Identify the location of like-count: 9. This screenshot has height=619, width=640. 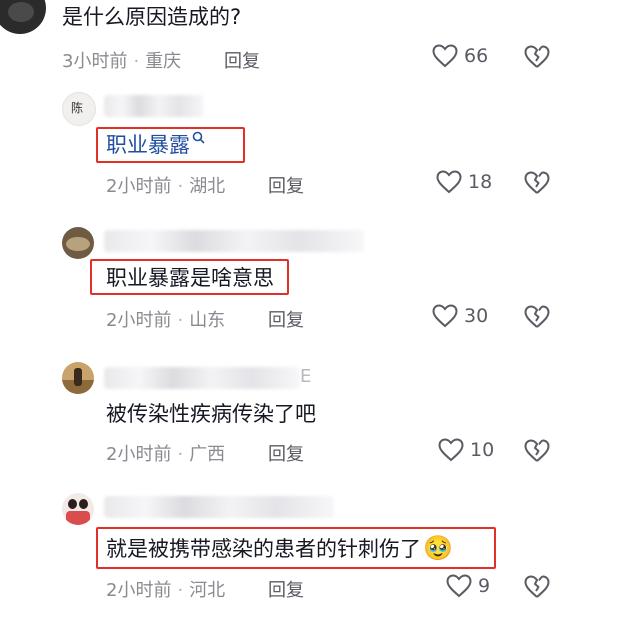
(484, 586).